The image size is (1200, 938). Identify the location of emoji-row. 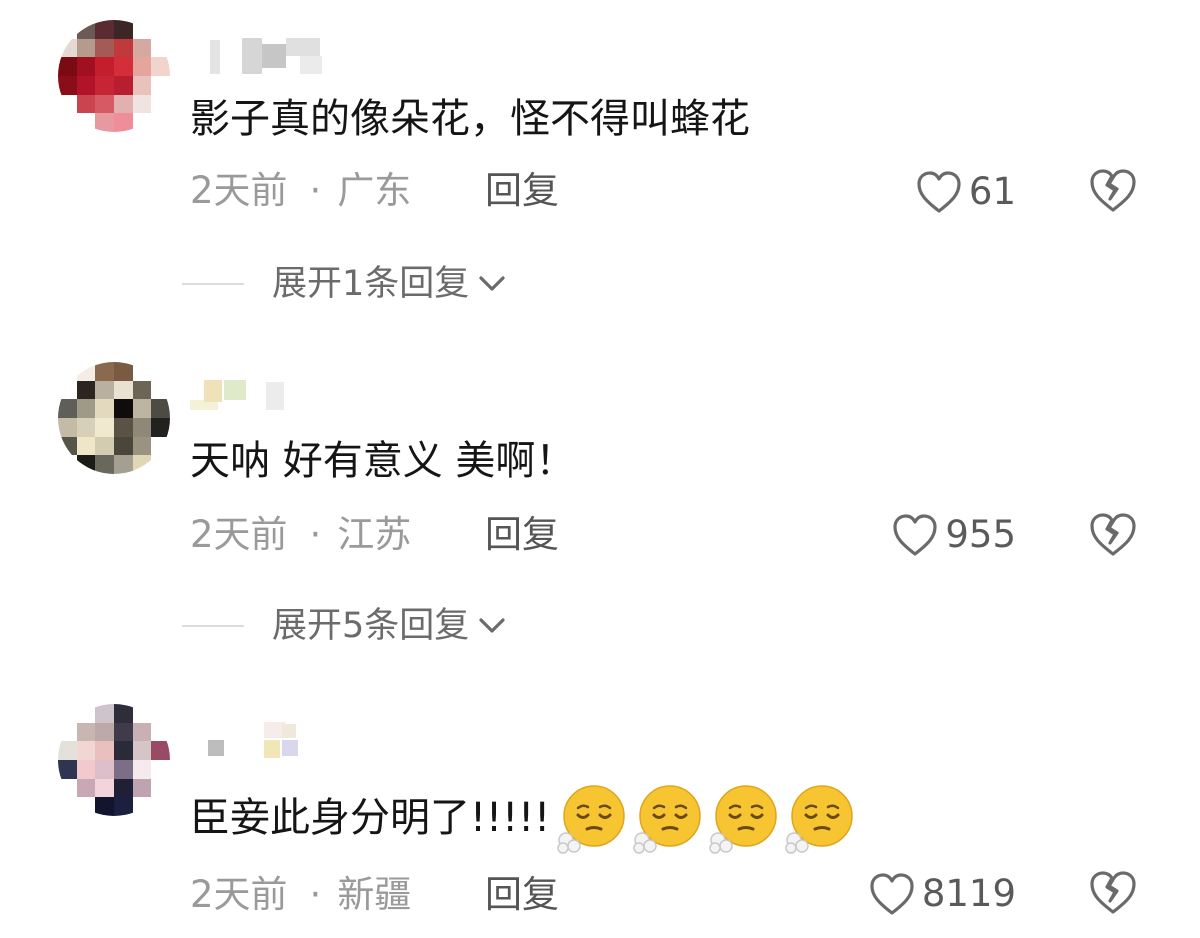
(708, 818).